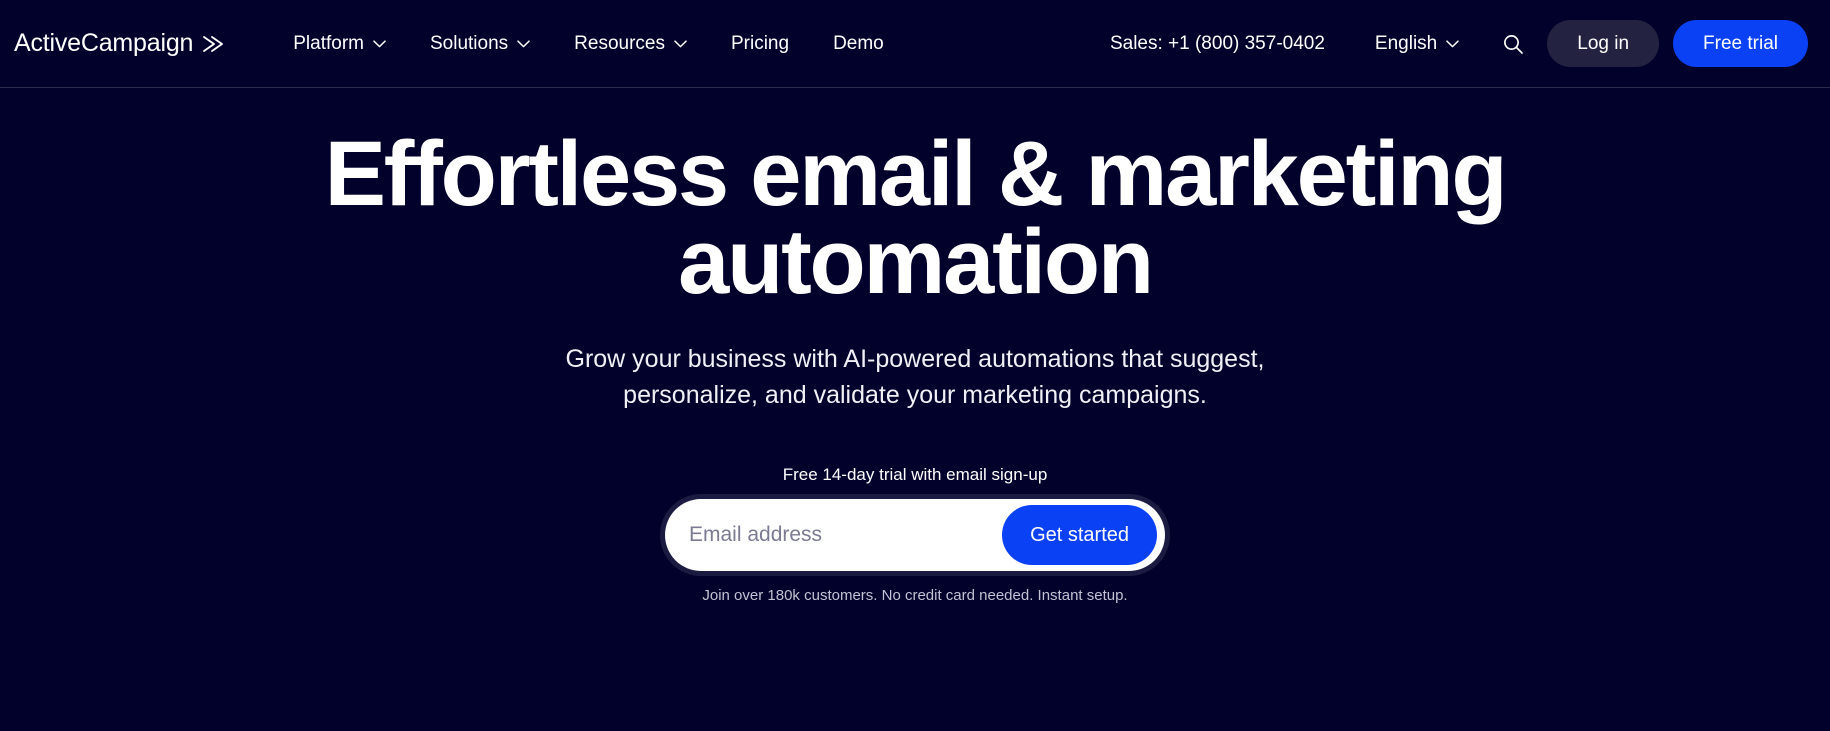  I want to click on trial-offer-label: Free 14-day trial with email sign-up, so click(915, 475).